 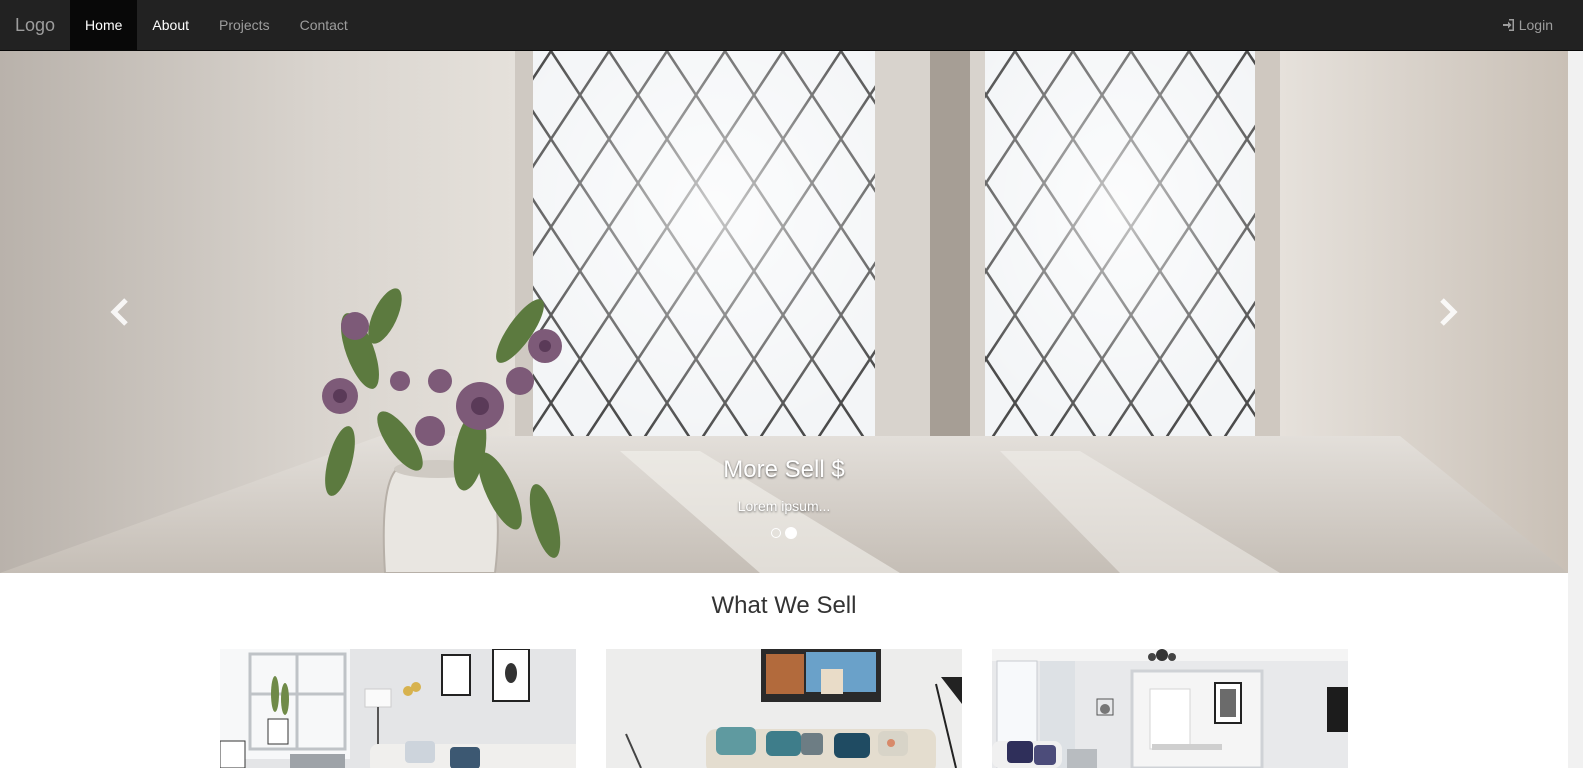 I want to click on main-nav: Home About Projects Contact, so click(x=216, y=25).